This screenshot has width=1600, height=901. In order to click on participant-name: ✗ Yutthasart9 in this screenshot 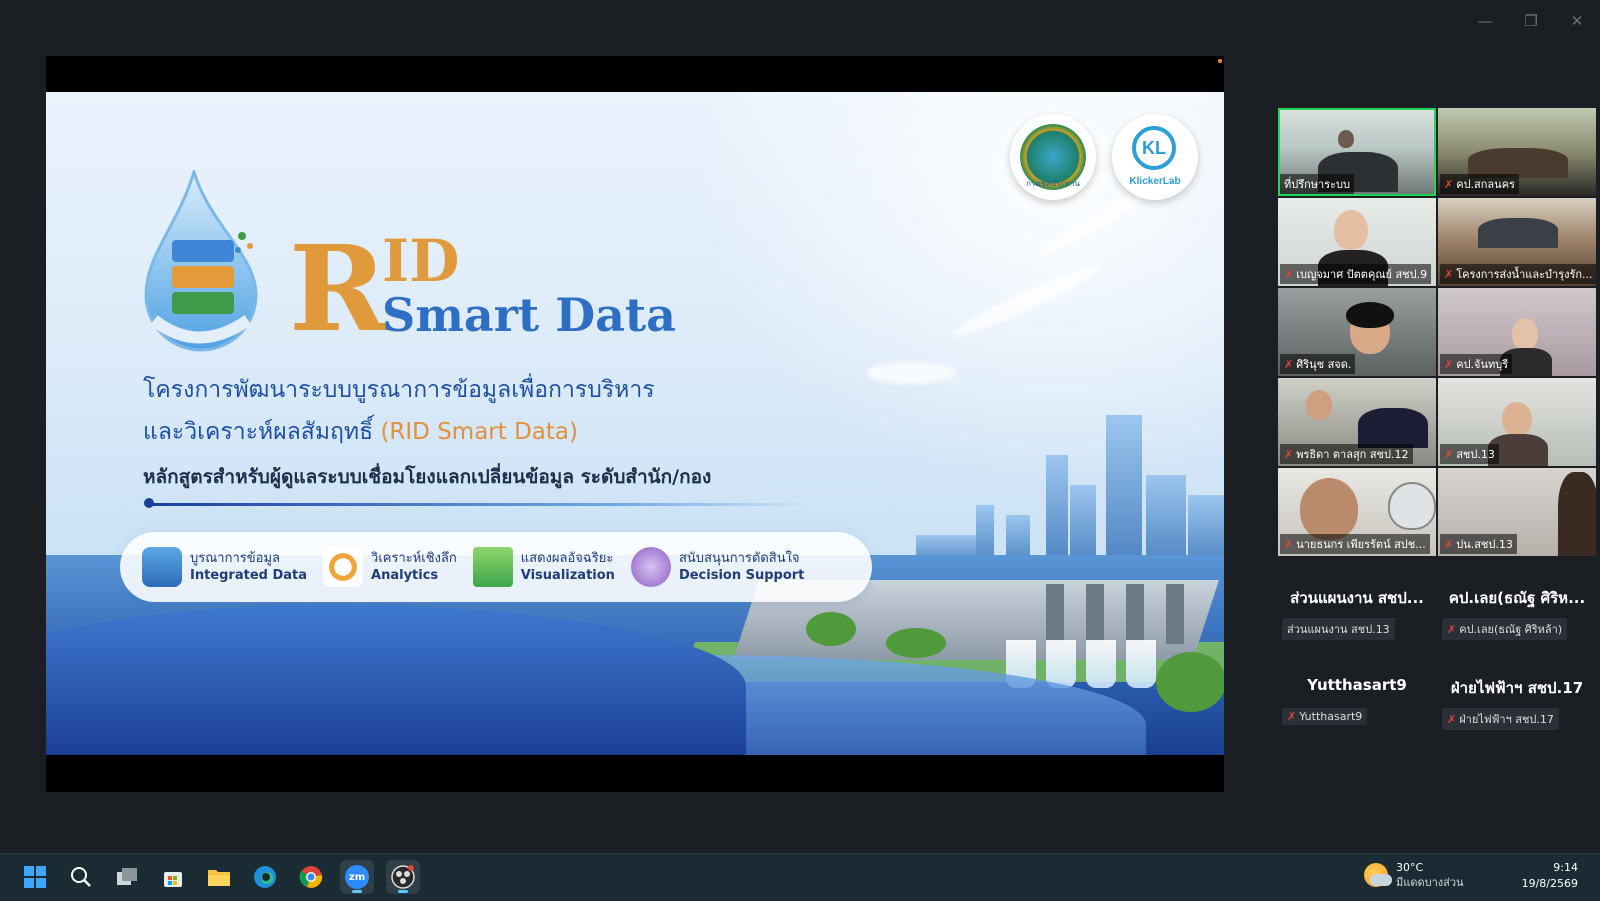, I will do `click(1325, 716)`.